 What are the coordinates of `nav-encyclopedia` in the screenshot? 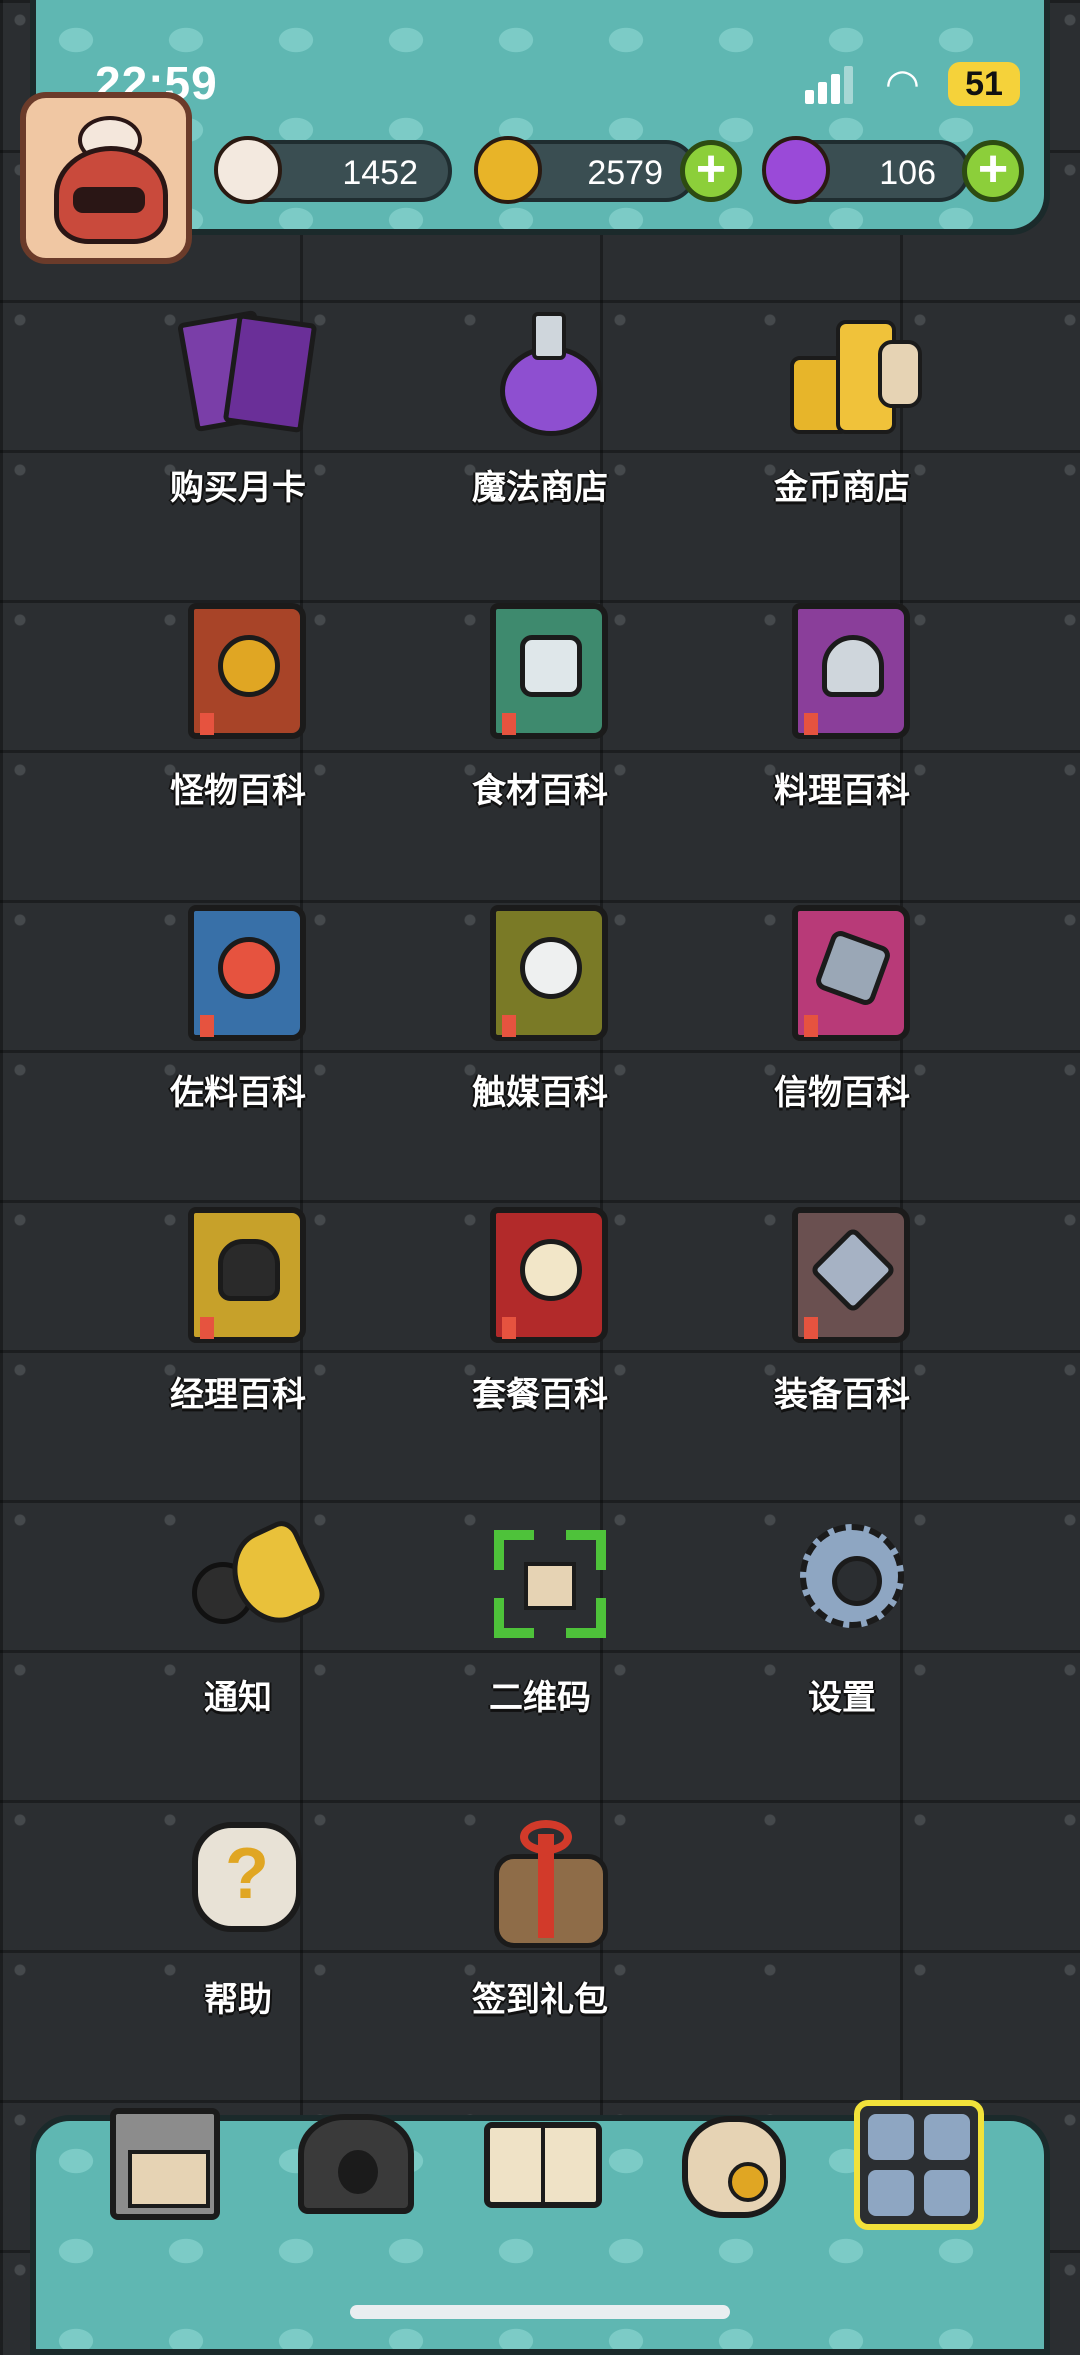 It's located at (548, 2168).